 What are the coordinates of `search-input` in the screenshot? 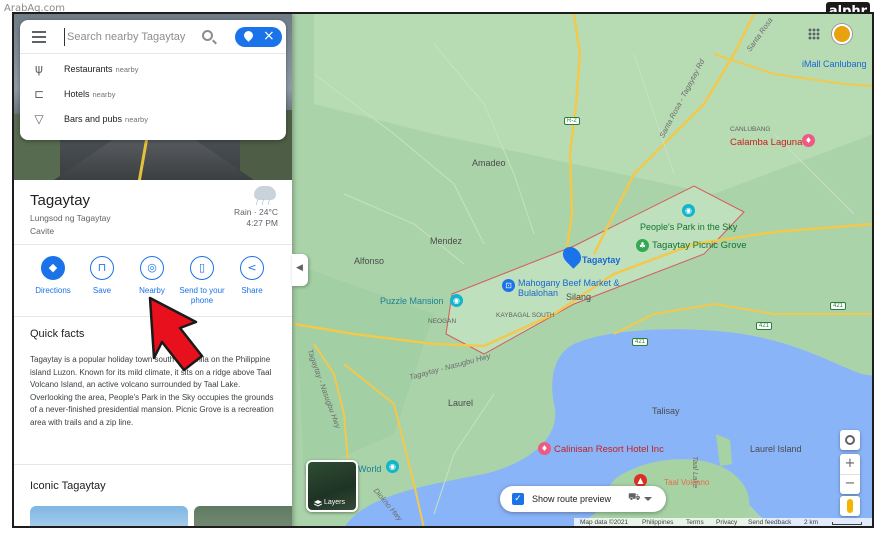 It's located at (130, 37).